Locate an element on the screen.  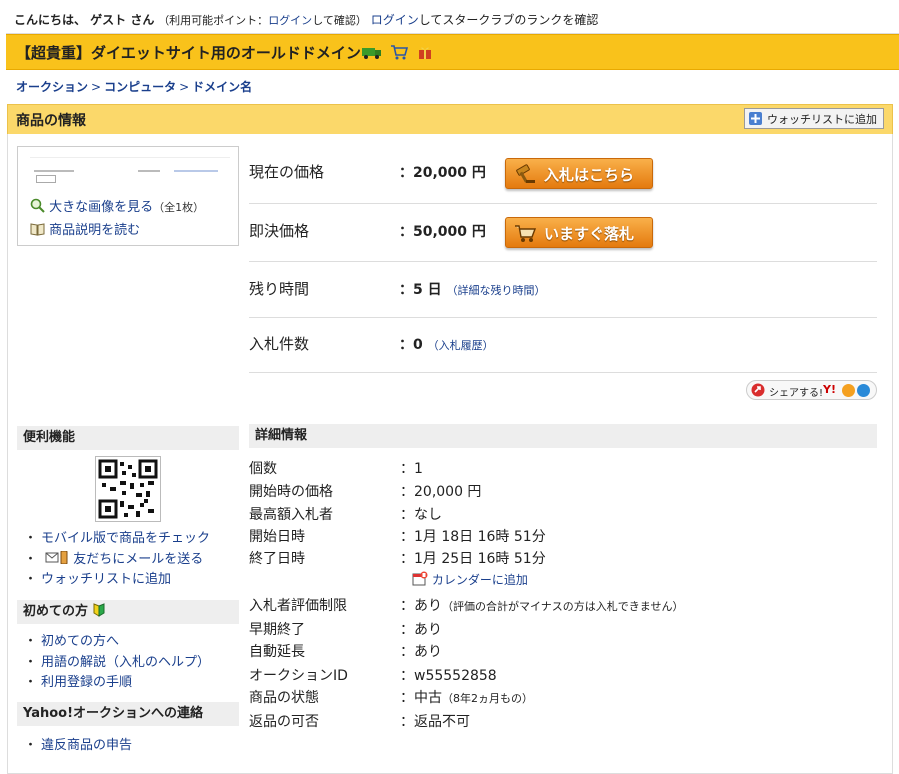
buy-now-button: いますぐ落札 is located at coordinates (579, 232).